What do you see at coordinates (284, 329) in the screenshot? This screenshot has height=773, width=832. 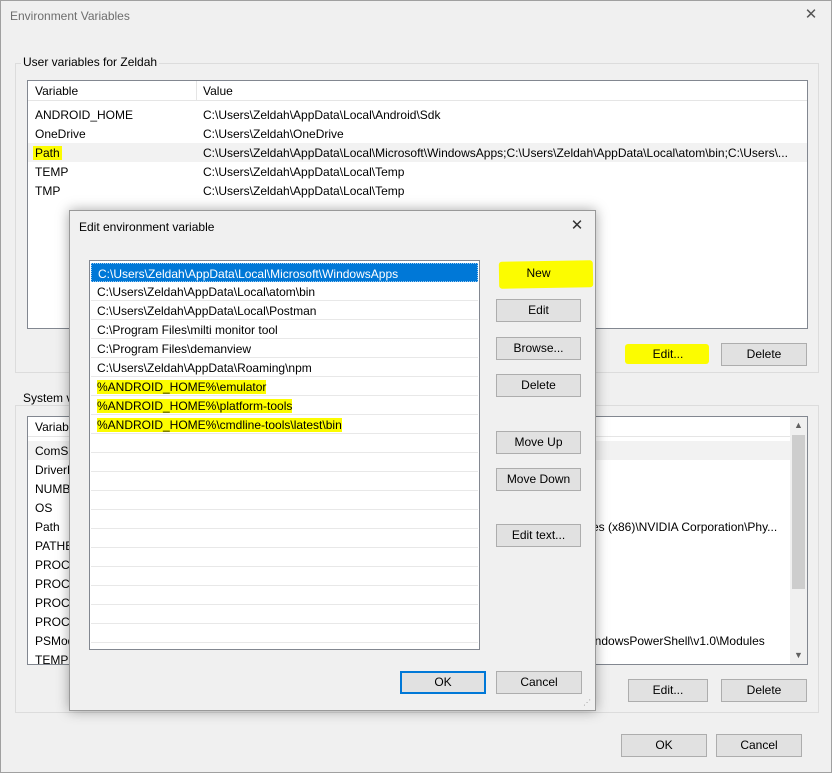 I see `path-entry: C:\Program Files\milti monitor tool` at bounding box center [284, 329].